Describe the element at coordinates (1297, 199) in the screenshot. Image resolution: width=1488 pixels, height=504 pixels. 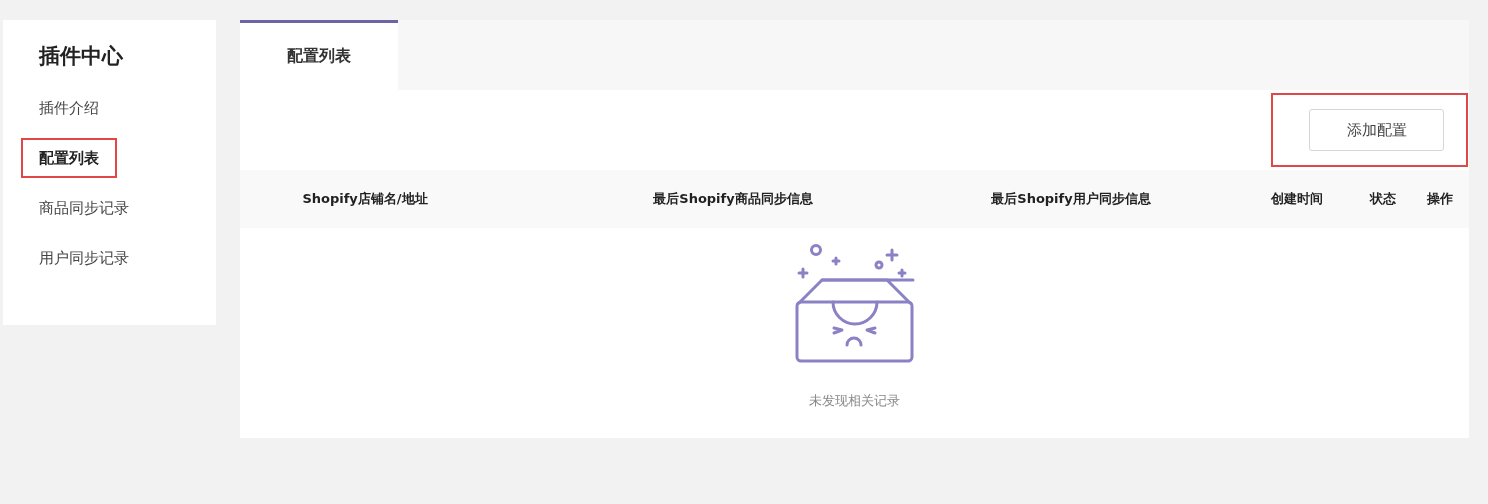
I see `column-header: 创建时间` at that location.